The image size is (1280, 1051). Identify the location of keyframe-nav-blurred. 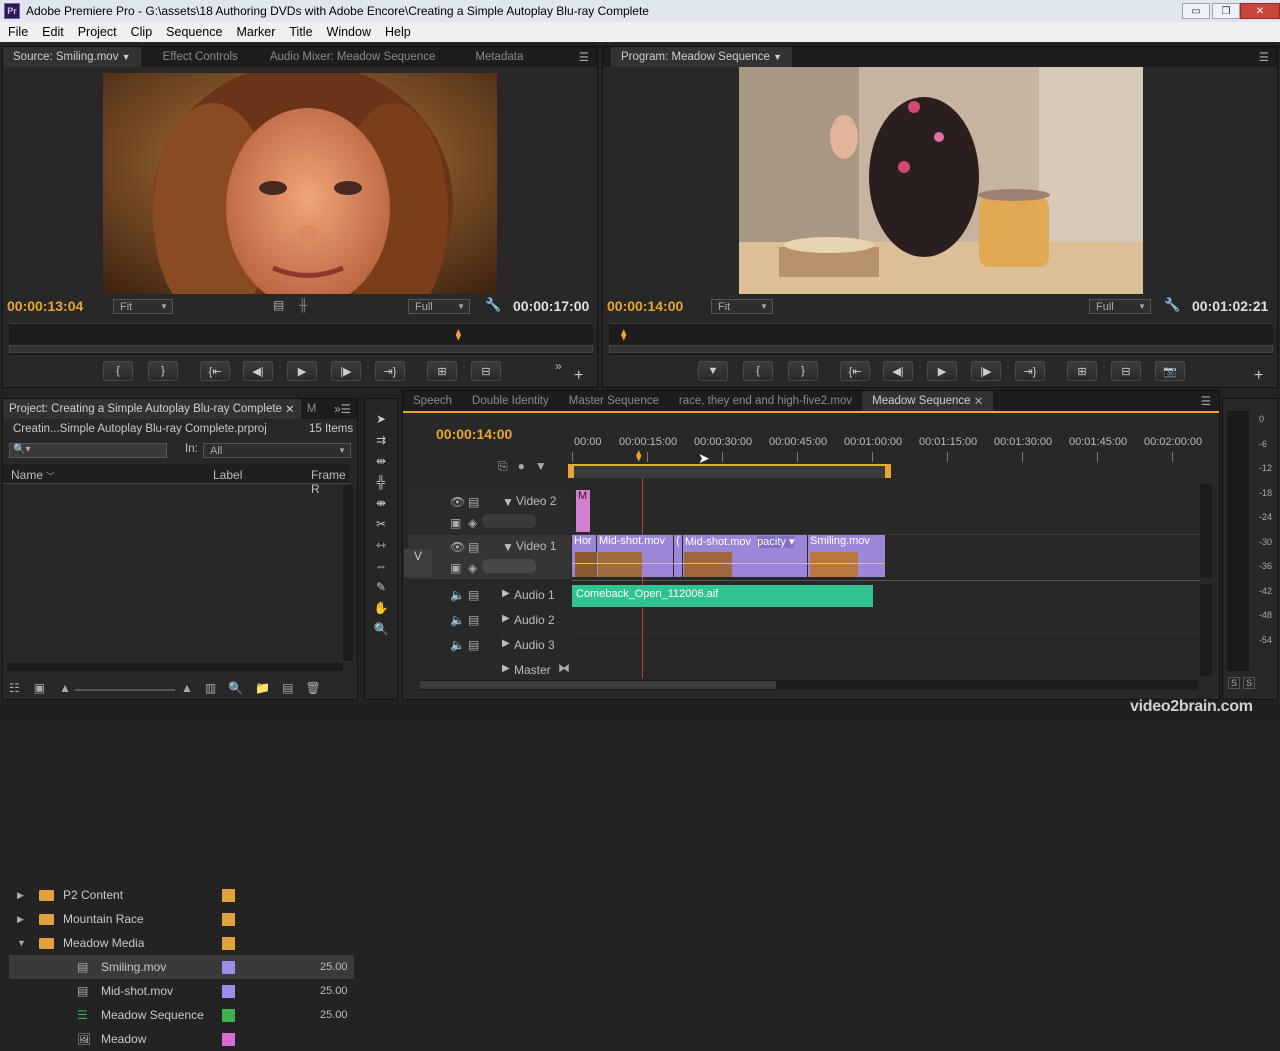
(509, 521).